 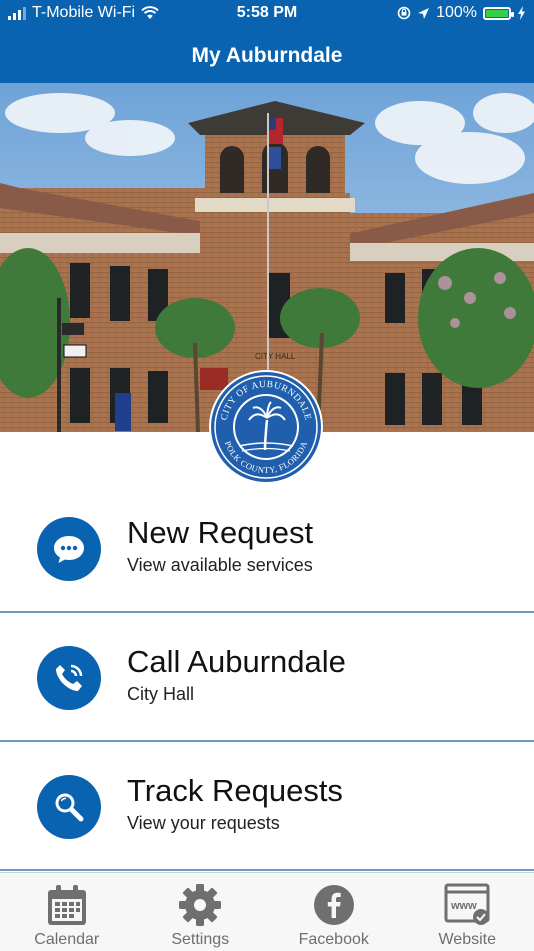 What do you see at coordinates (267, 14) in the screenshot?
I see `status-bar: T-Mobile Wi-Fi 5:58 PM 100%` at bounding box center [267, 14].